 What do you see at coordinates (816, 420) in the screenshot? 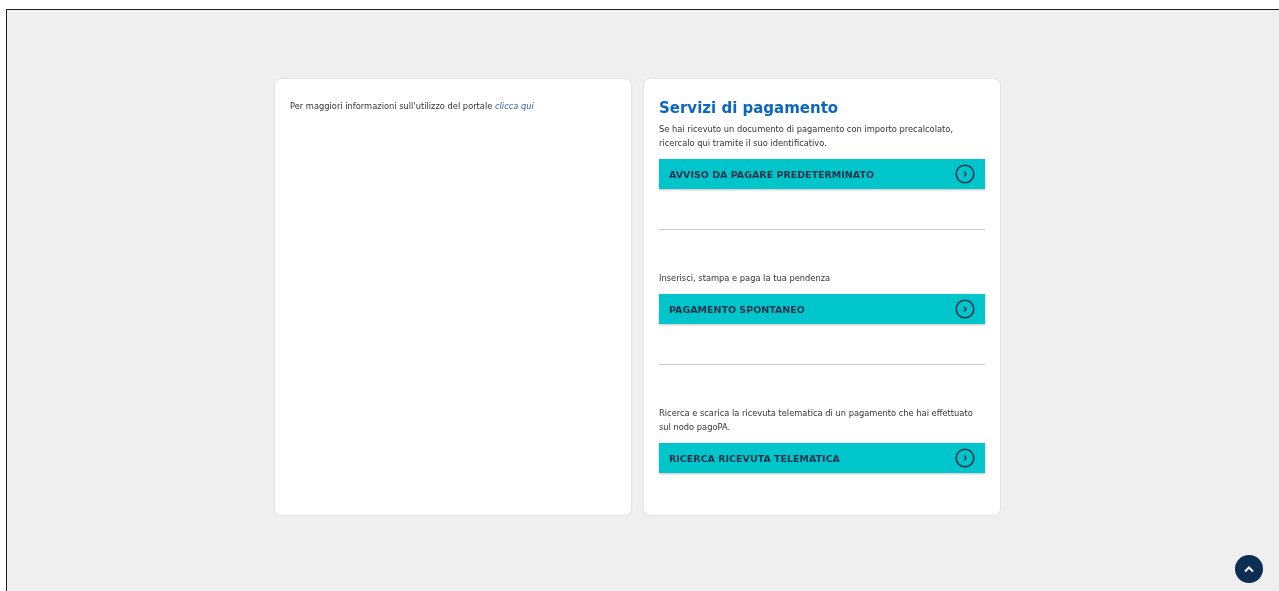
I see `description-text: Ricerca e scarica la ricevuta telematica di un pagamento che hai effettuato sul nodo pagoPA.` at bounding box center [816, 420].